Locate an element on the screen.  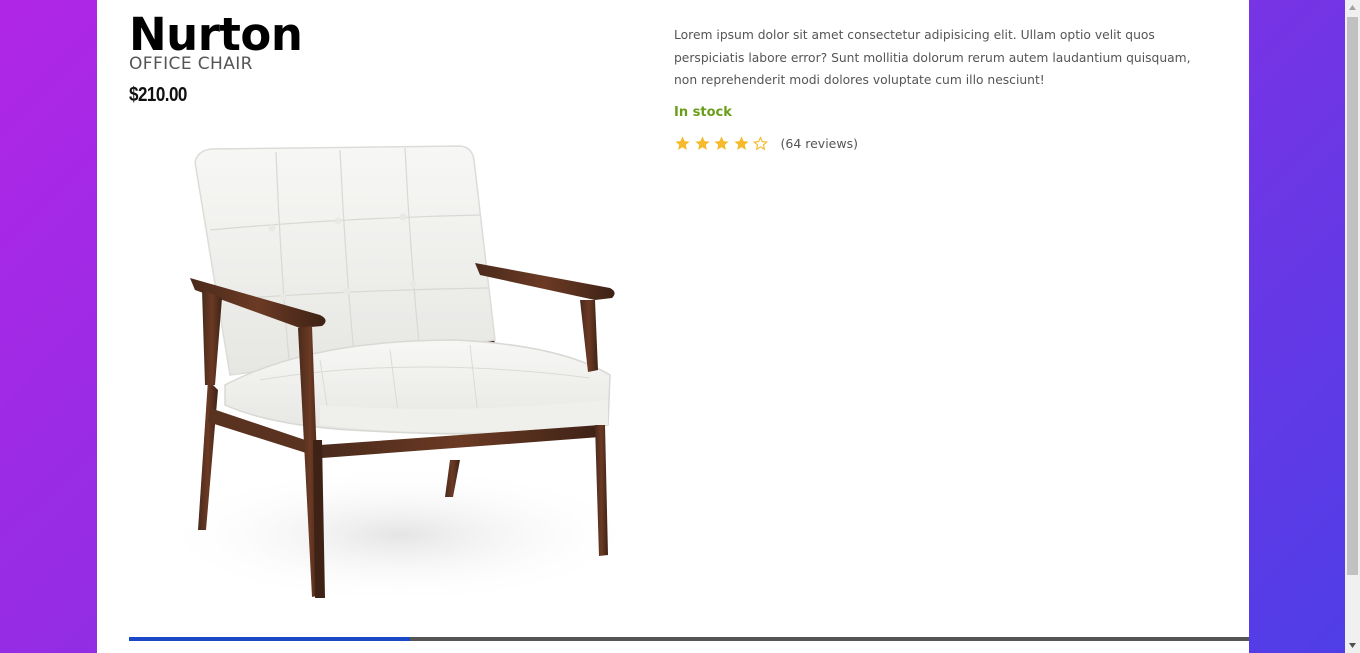
vertical-scrollbar is located at coordinates (1352, 326).